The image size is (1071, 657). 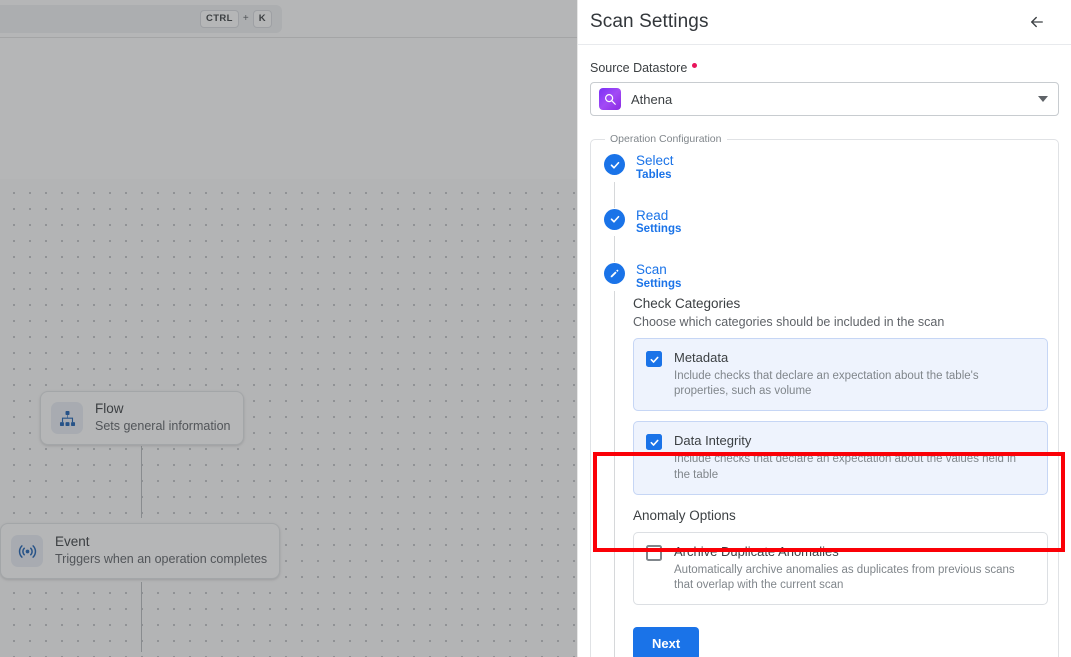 What do you see at coordinates (262, 19) in the screenshot?
I see `kbd-k: K` at bounding box center [262, 19].